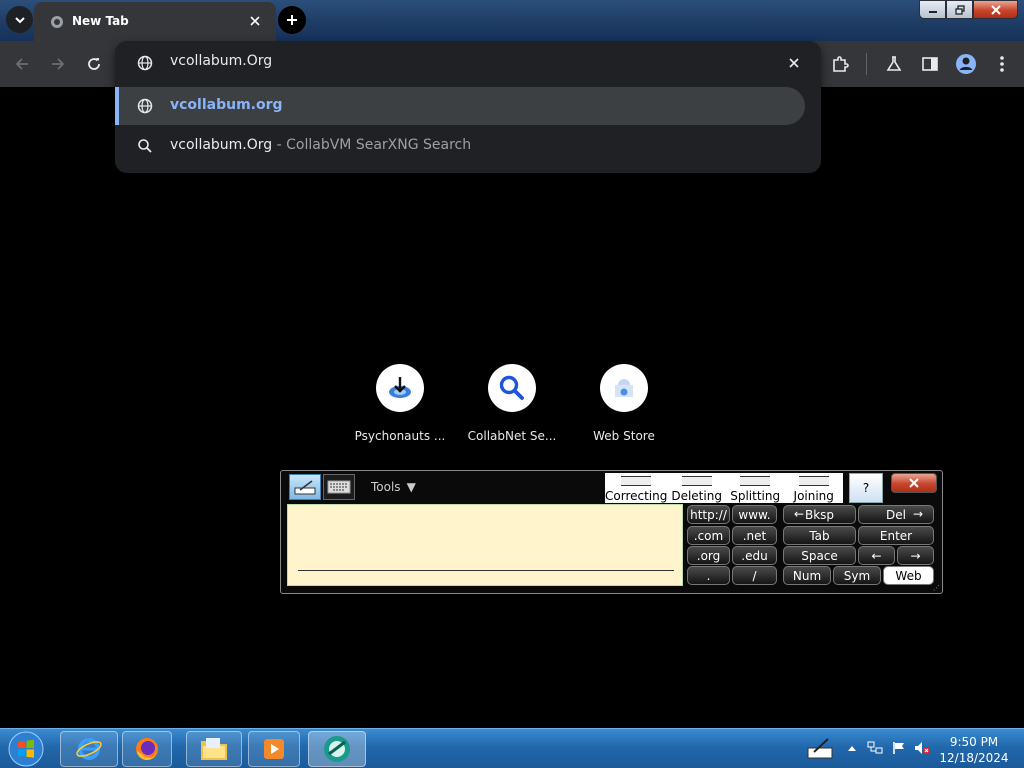 The width and height of the screenshot is (1024, 768). What do you see at coordinates (917, 514) in the screenshot?
I see `arrow-right-icon: →` at bounding box center [917, 514].